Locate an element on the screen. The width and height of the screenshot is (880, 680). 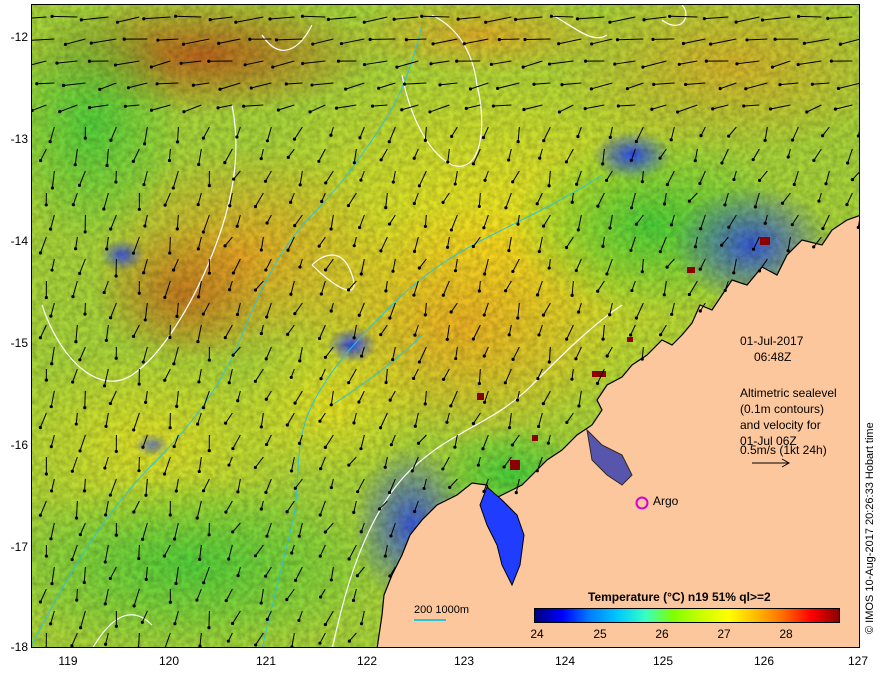
colorbar-tick: 26 is located at coordinates (662, 634).